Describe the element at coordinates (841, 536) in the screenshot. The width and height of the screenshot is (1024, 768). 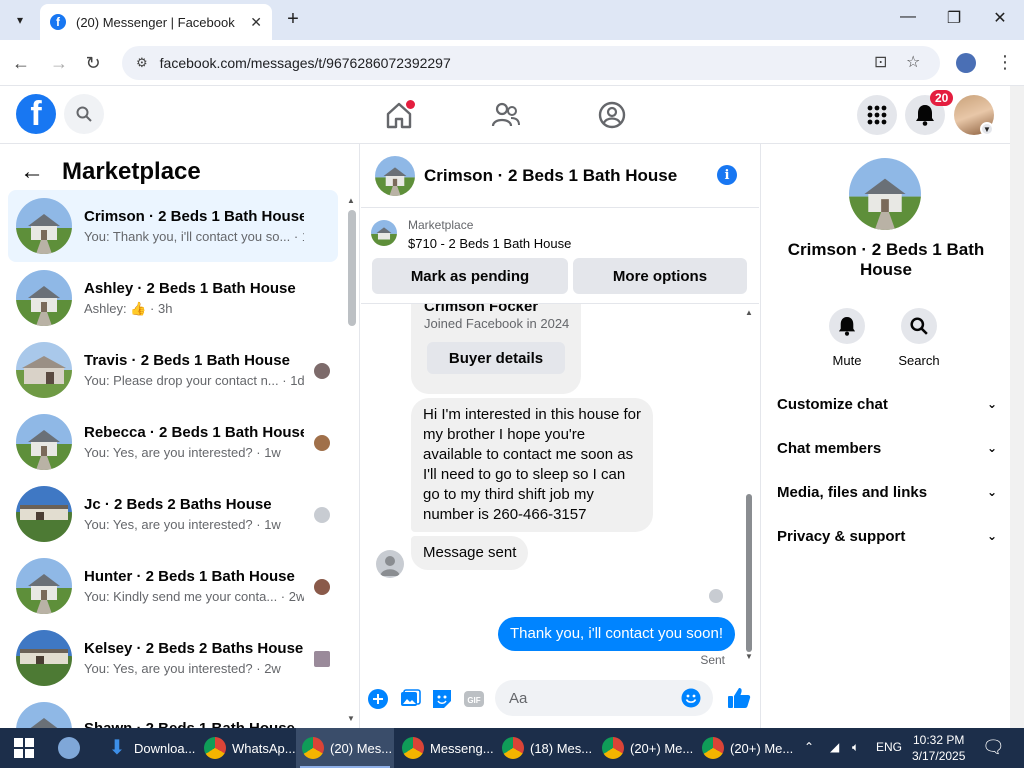
I see `section-label: Privacy & support` at that location.